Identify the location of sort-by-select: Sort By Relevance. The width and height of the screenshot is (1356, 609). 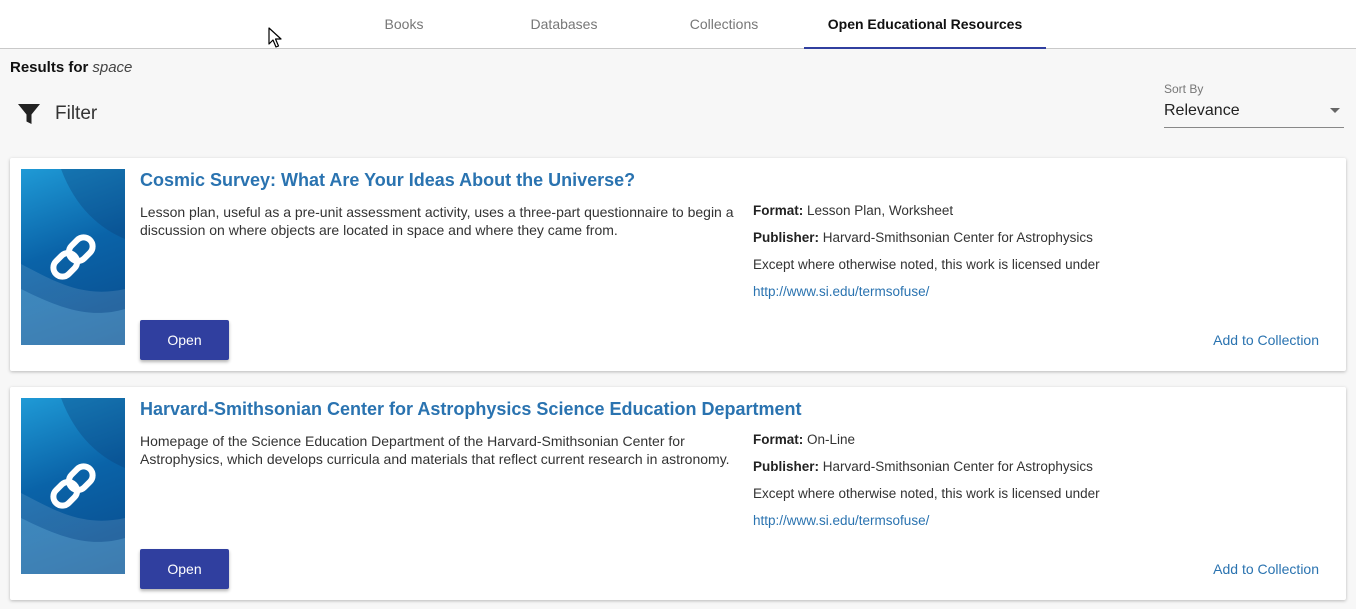
(1254, 105).